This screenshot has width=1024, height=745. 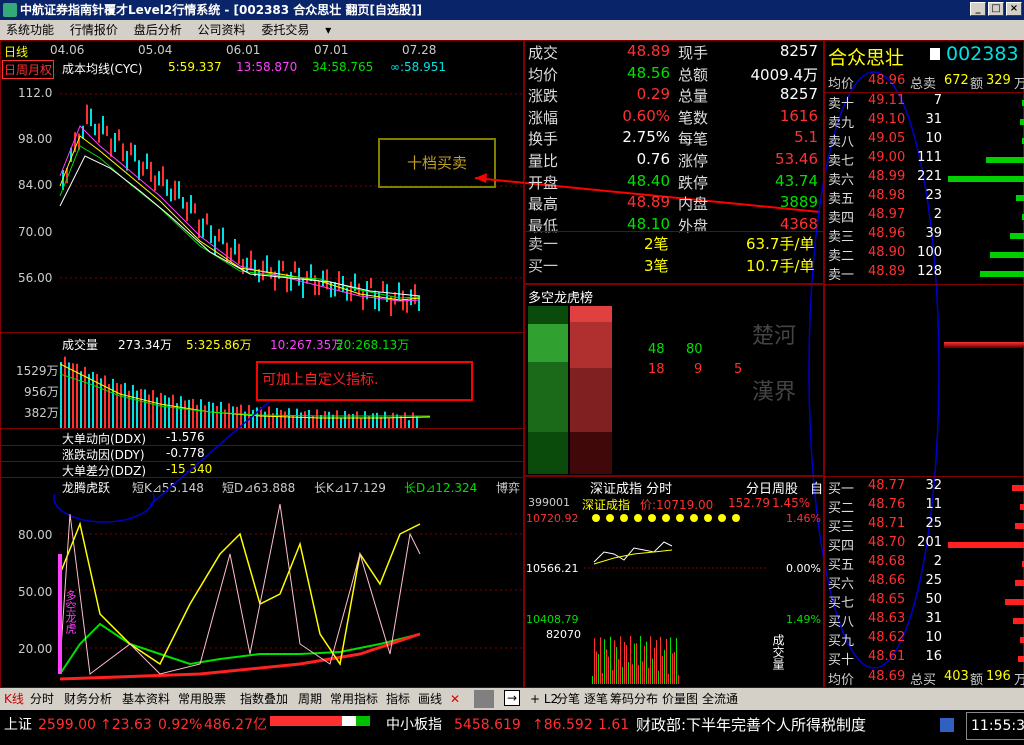 I want to click on ask-row: 卖三 48.96 39, so click(x=926, y=235).